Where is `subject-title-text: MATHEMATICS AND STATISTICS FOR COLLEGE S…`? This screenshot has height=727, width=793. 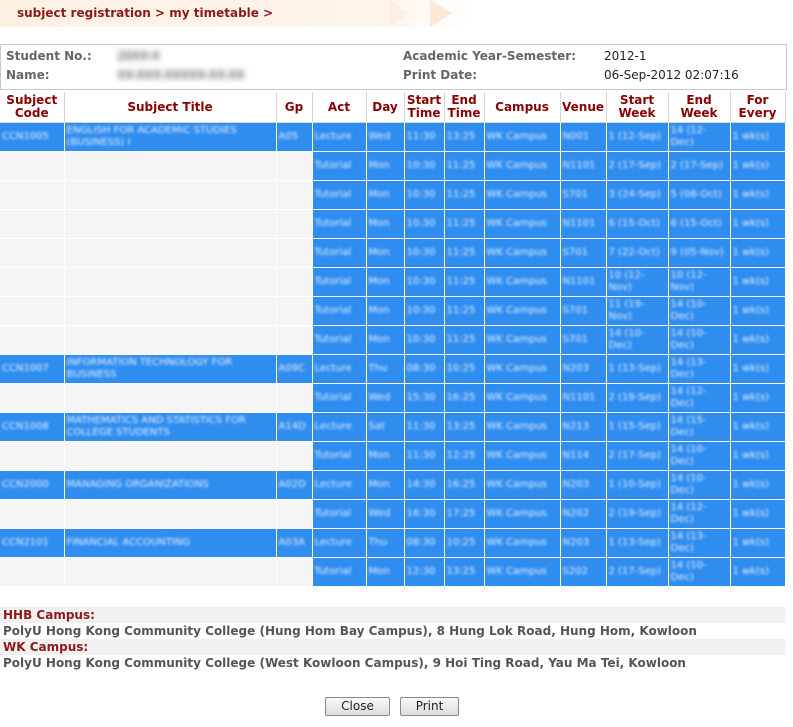
subject-title-text: MATHEMATICS AND STATISTICS FOR COLLEGE S… is located at coordinates (156, 426).